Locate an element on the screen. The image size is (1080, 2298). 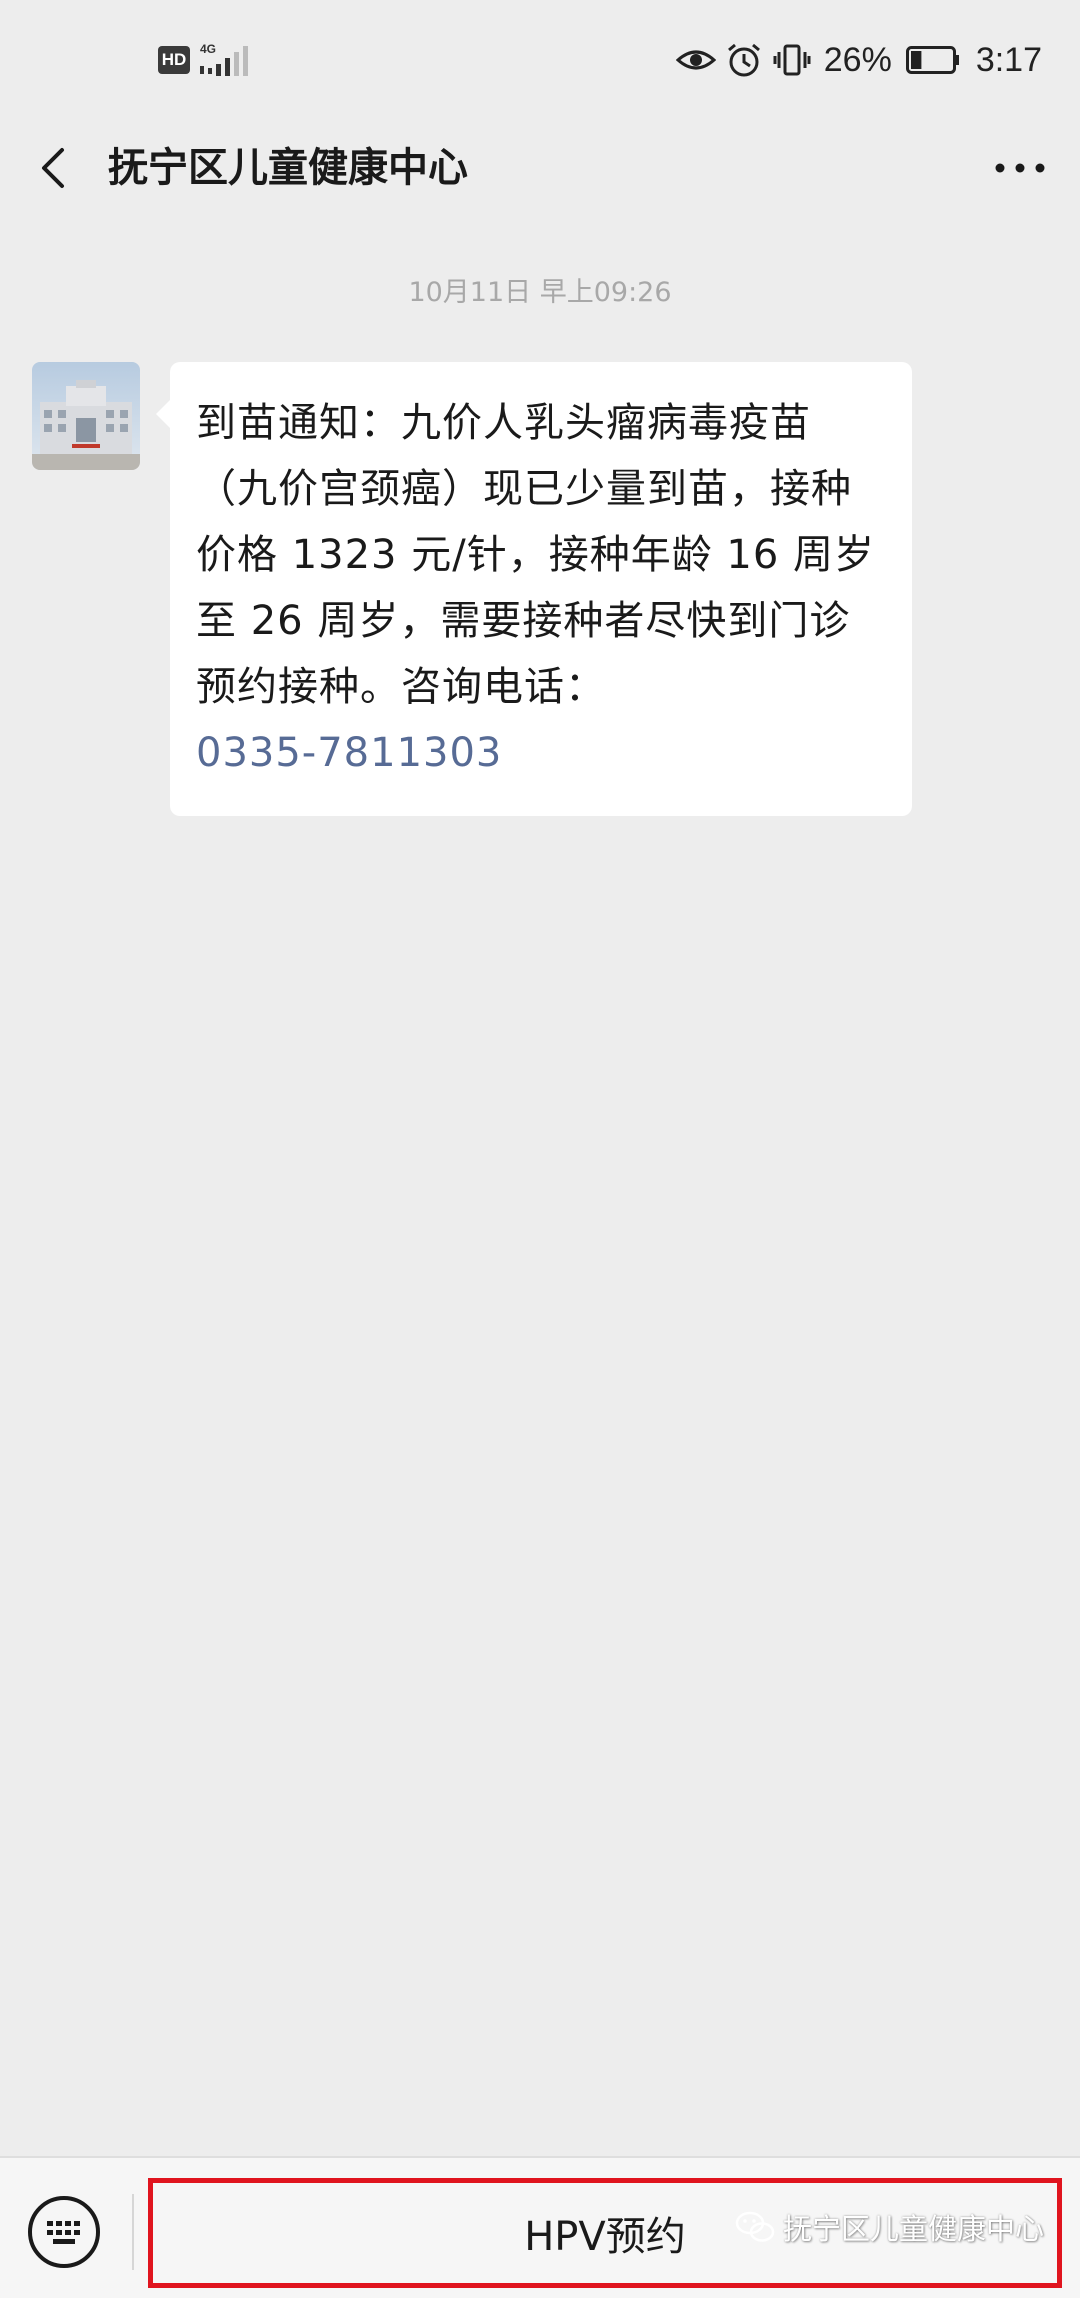
watermark: 抚宁区儿童健康中心 is located at coordinates (889, 2227).